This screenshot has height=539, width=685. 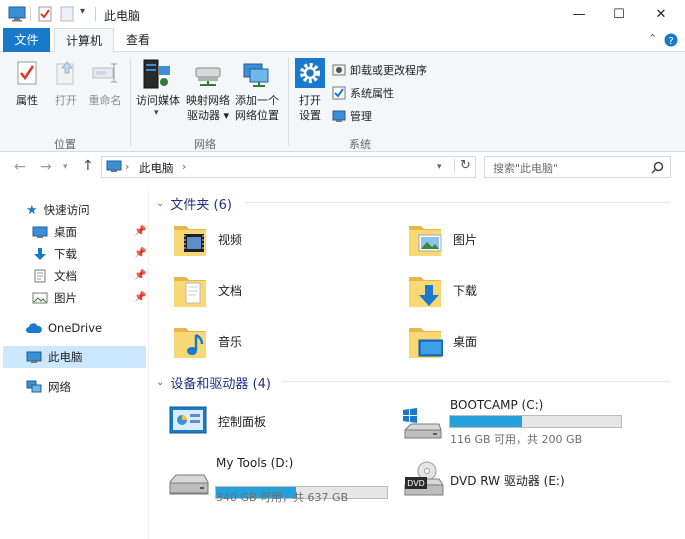 I want to click on new-folder-icon, so click(x=67, y=14).